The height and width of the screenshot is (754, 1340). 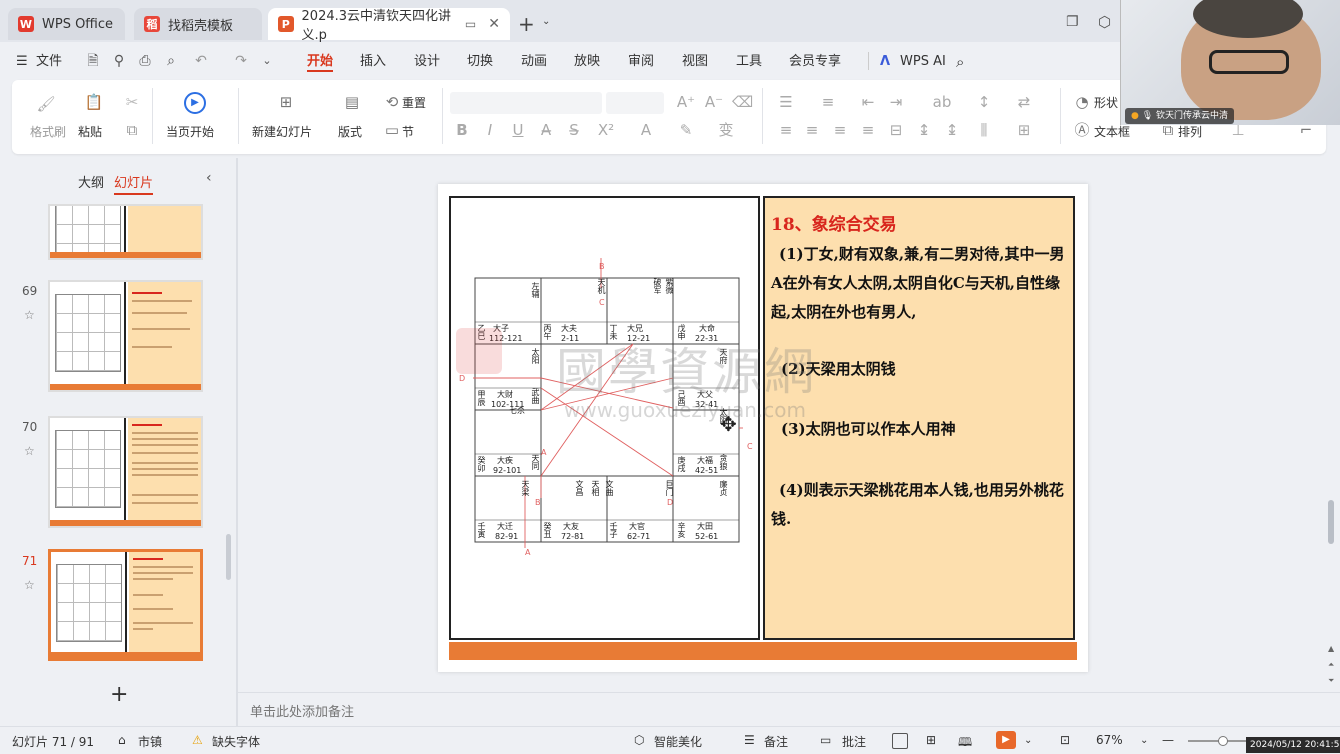 I want to click on new-tab-icon: +, so click(x=526, y=24).